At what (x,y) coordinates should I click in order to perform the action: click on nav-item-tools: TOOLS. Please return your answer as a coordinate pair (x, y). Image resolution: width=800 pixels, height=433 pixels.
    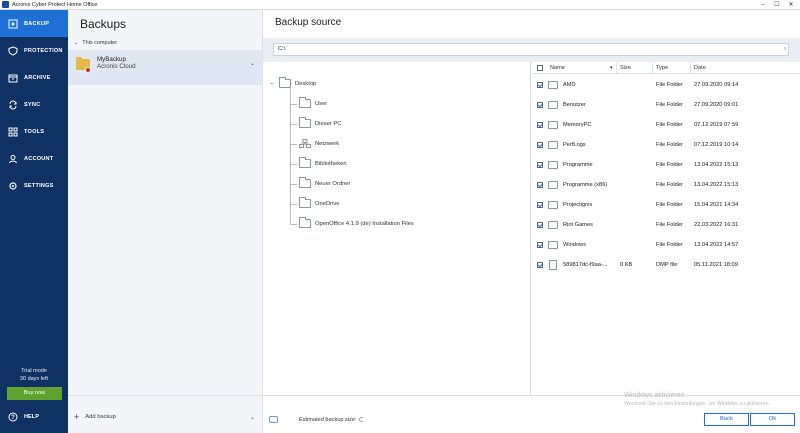
    Looking at the image, I should click on (34, 131).